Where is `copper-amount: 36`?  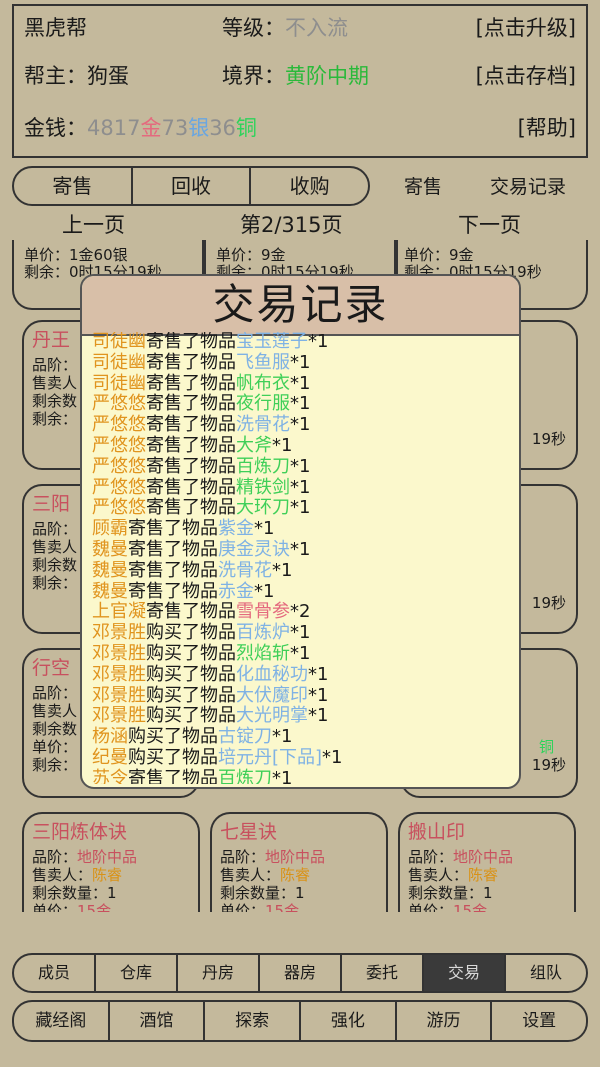 copper-amount: 36 is located at coordinates (222, 128).